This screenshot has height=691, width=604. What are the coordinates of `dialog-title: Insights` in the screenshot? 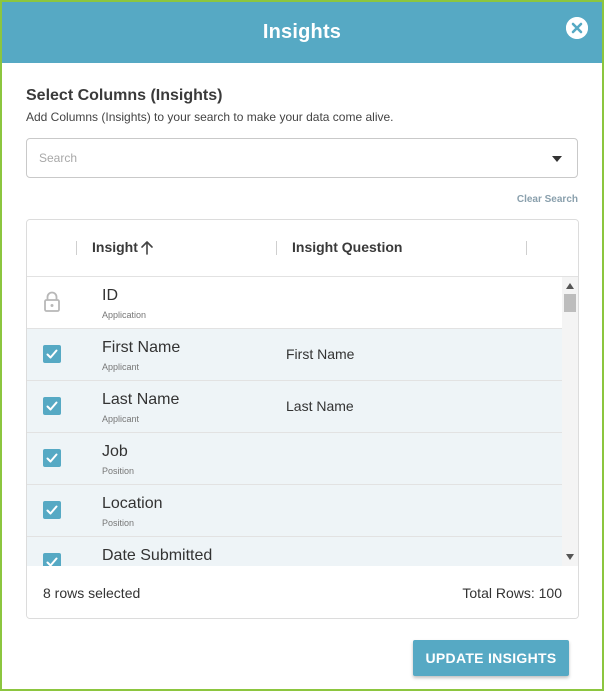 It's located at (302, 32).